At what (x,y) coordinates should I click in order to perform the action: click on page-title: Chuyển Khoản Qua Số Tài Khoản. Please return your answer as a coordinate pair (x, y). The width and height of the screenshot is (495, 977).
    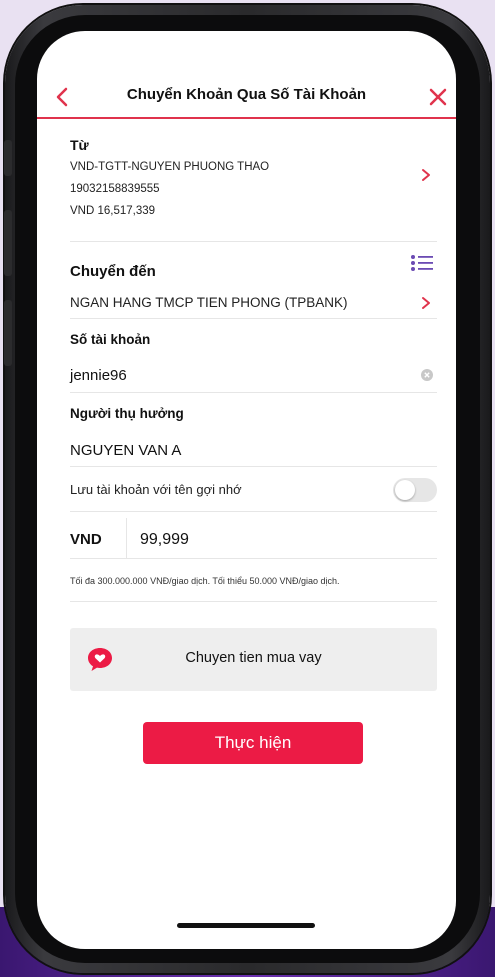
    Looking at the image, I should click on (246, 94).